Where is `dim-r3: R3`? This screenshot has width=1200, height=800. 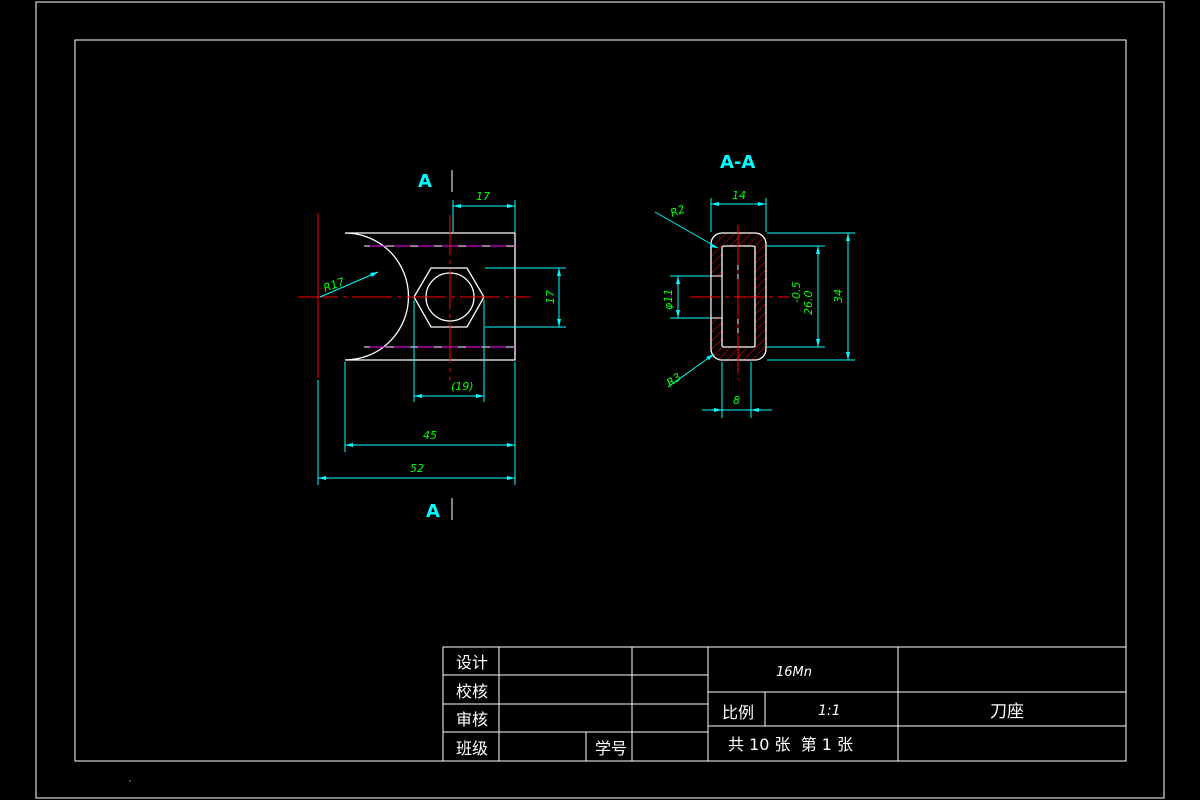 dim-r3: R3 is located at coordinates (673, 379).